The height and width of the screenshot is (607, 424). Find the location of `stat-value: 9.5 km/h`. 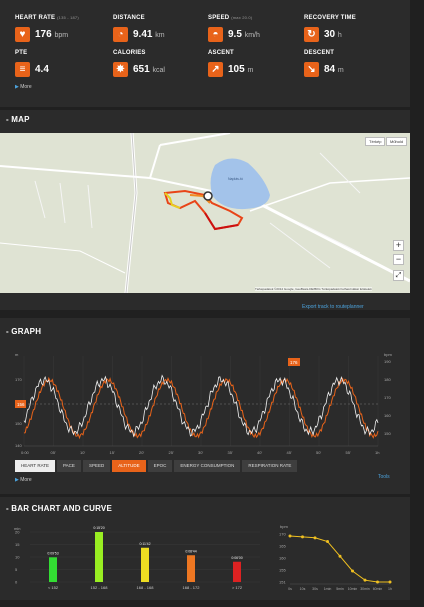

stat-value: 9.5 km/h is located at coordinates (244, 34).